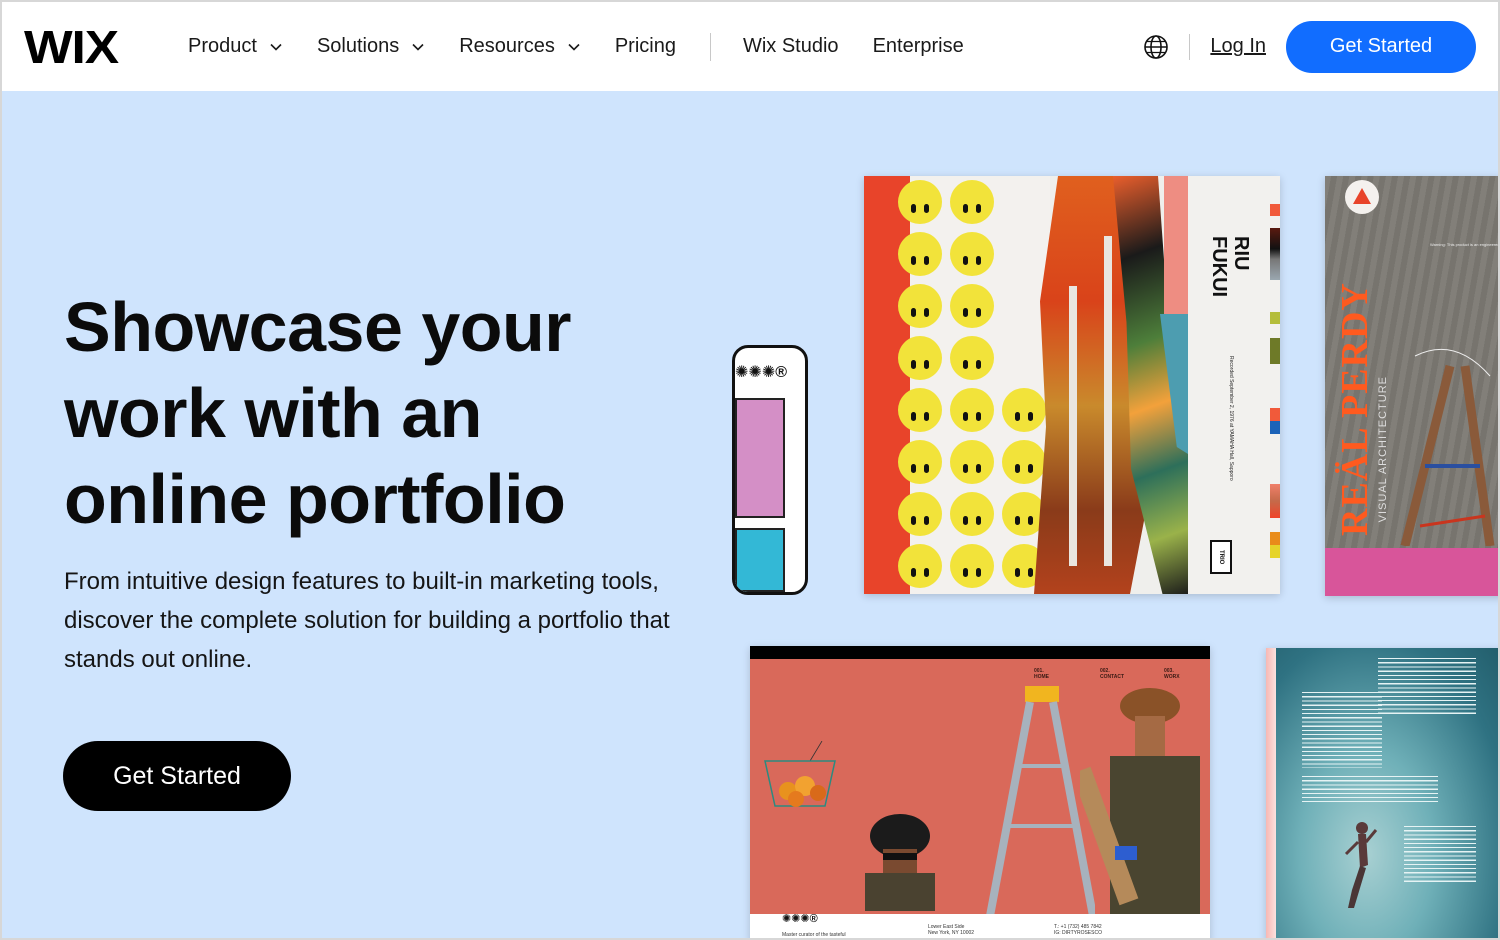 The height and width of the screenshot is (940, 1500). I want to click on person-looking-up, so click(1140, 802).